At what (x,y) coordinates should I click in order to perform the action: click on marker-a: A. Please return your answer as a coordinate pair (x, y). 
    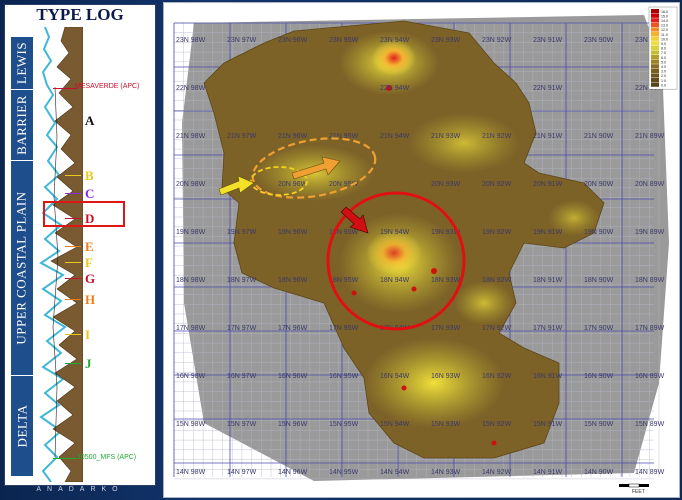
    Looking at the image, I should click on (90, 120).